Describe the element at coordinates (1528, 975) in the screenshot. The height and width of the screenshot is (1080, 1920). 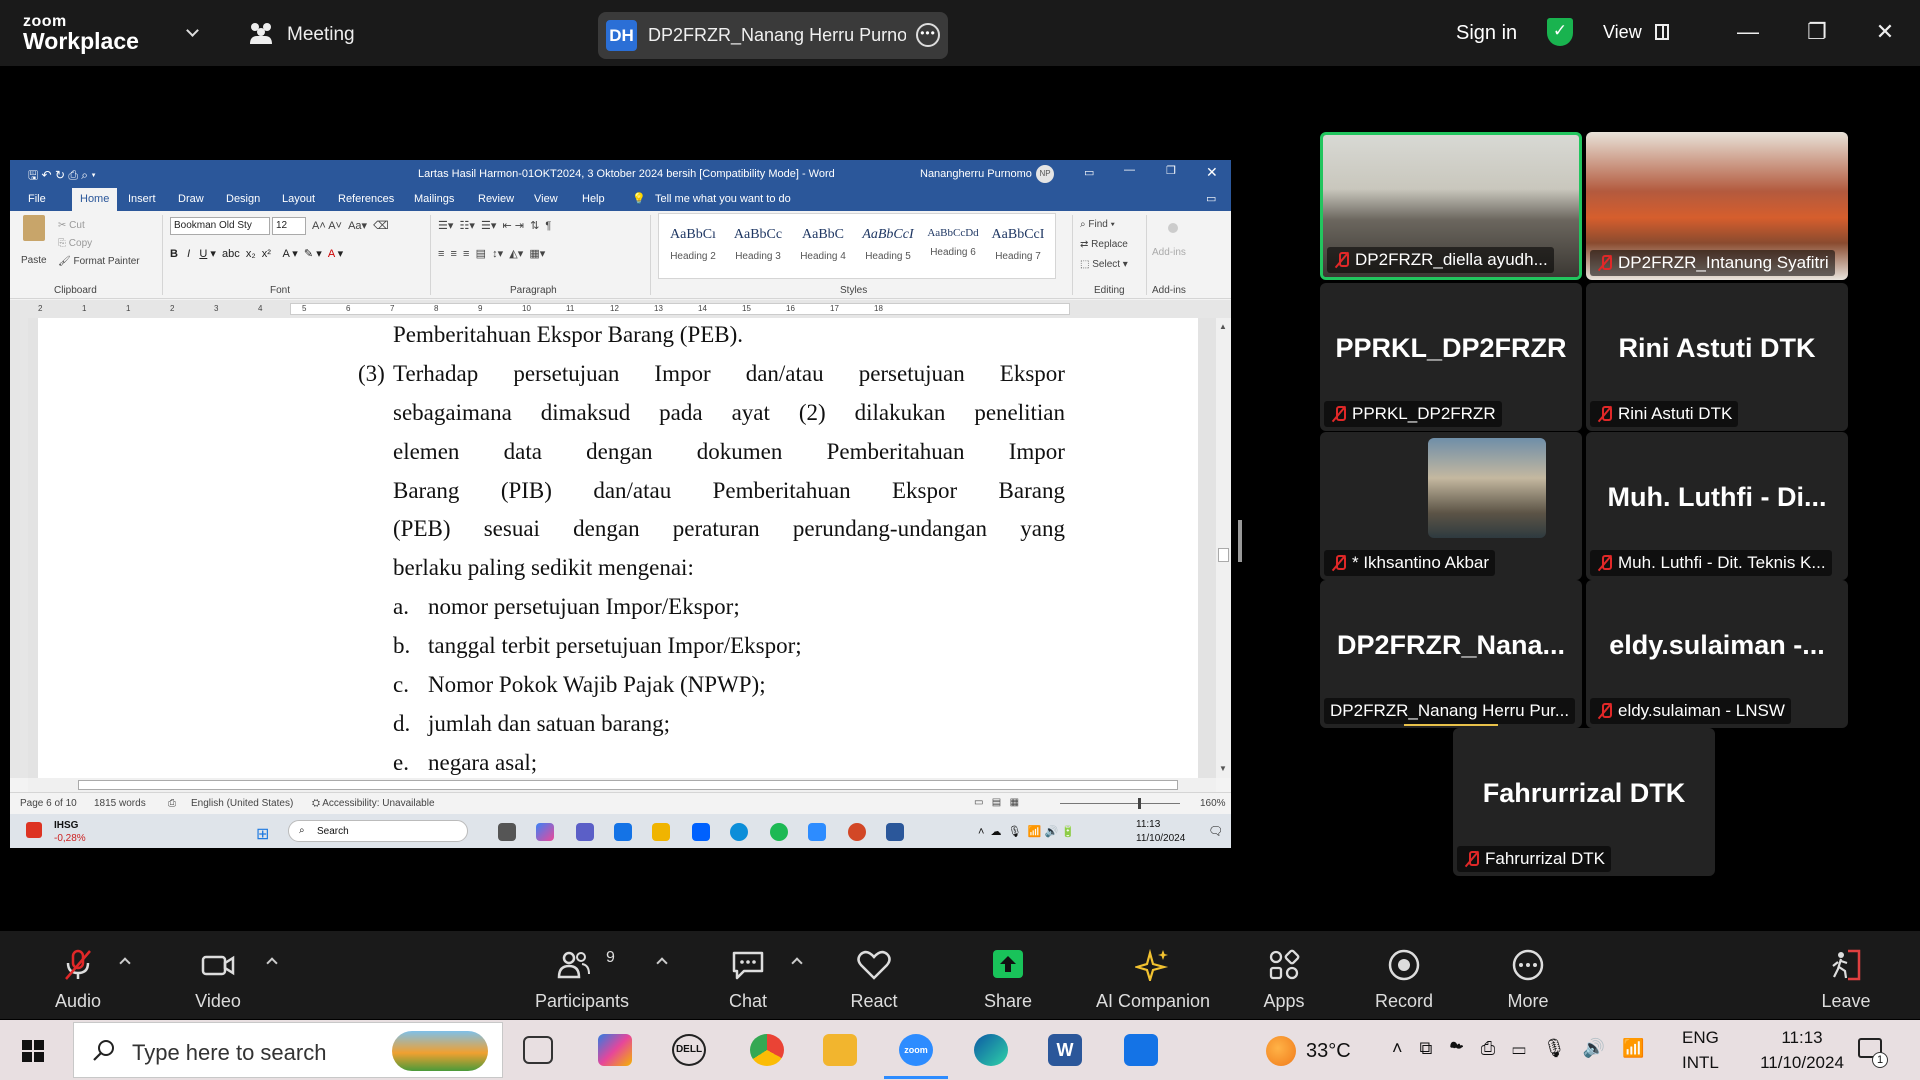
I see `more-button: More` at that location.